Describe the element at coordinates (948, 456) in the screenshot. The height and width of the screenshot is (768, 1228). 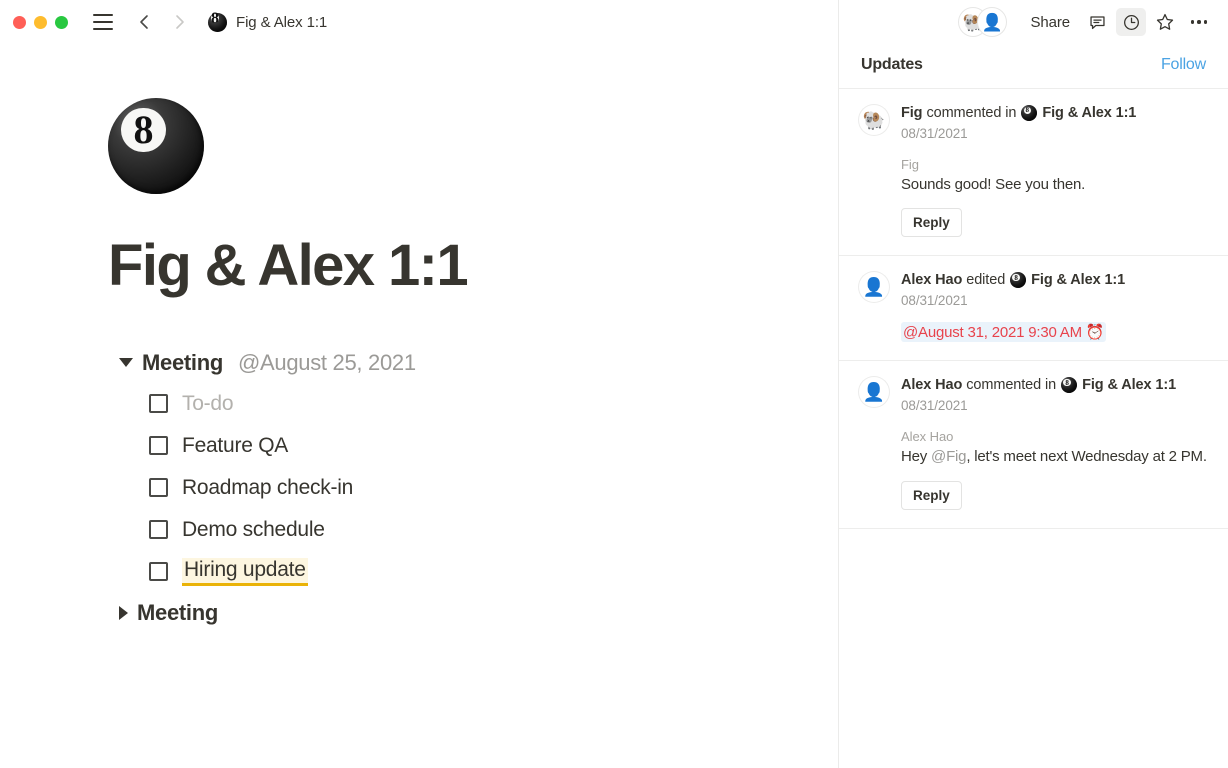
I see `user-mention: @Fig` at that location.